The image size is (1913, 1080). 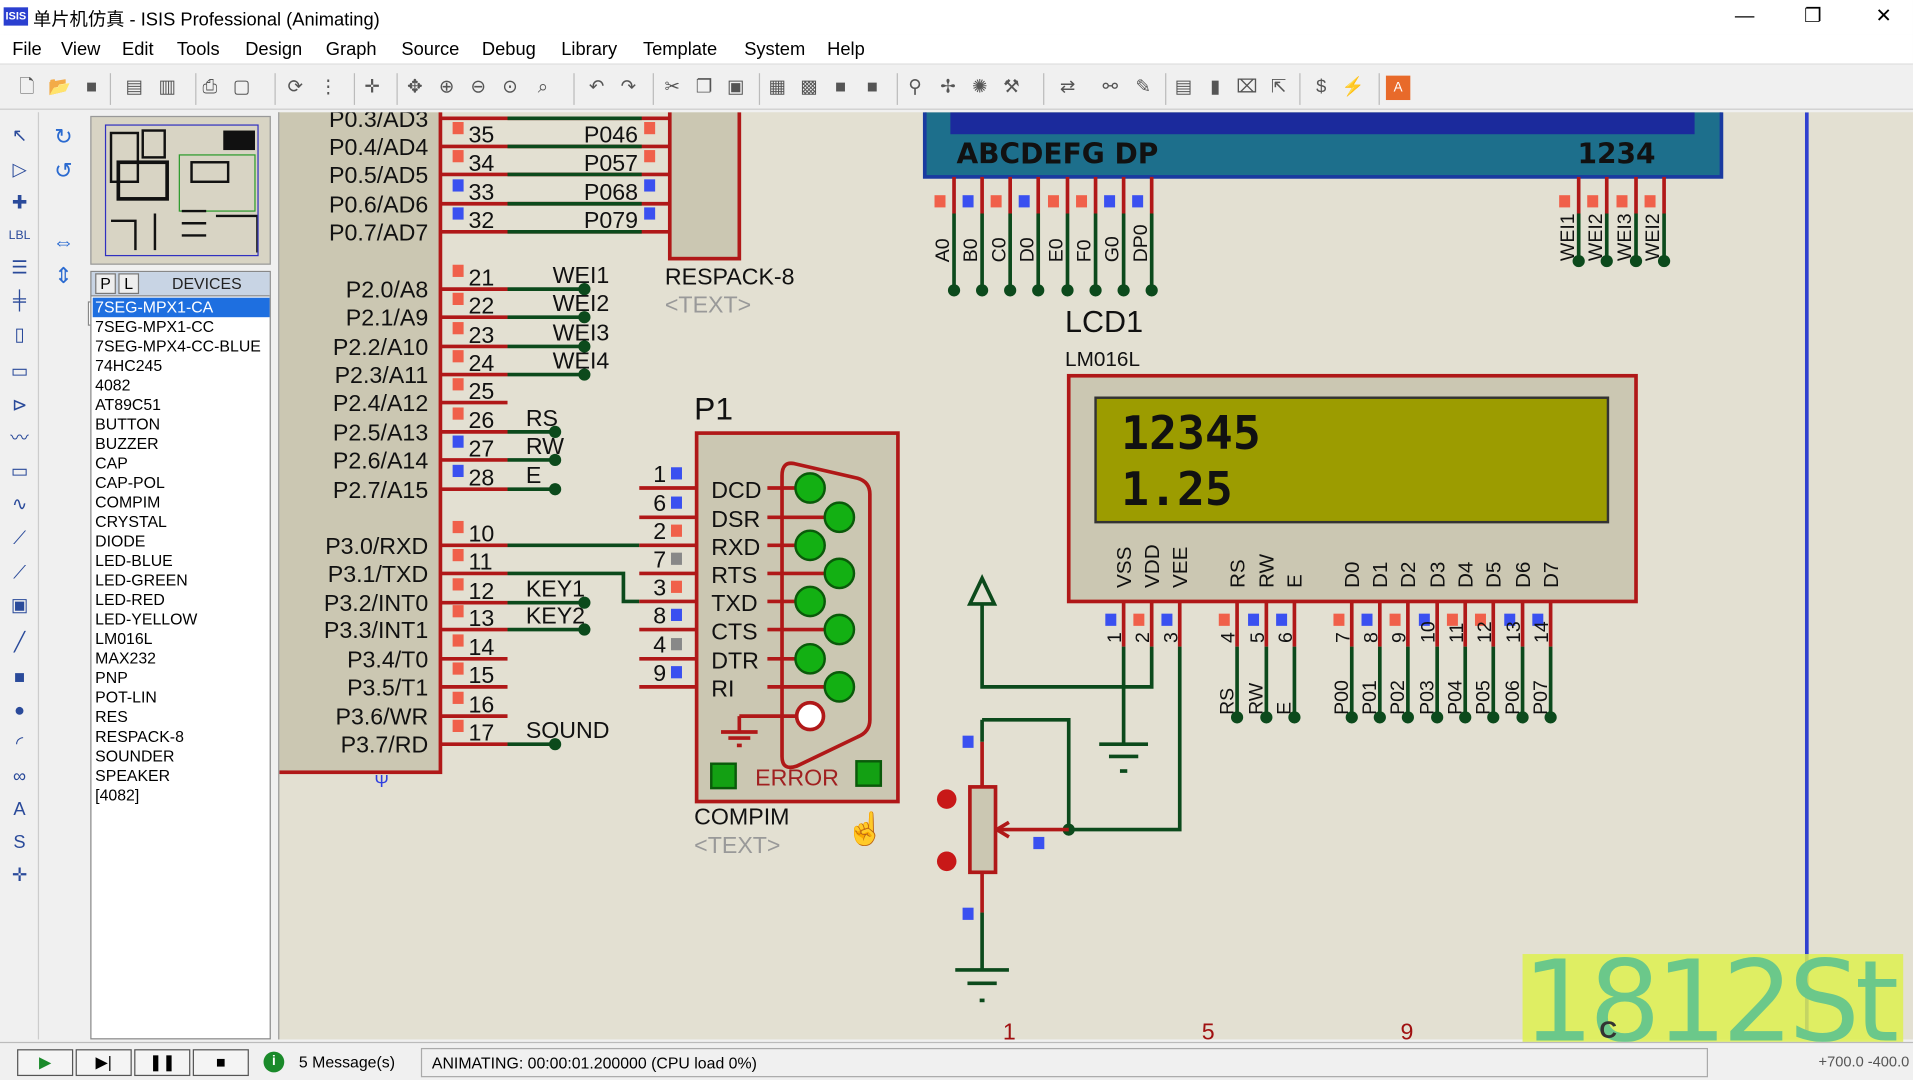 I want to click on device-list-item: 4082, so click(x=181, y=386).